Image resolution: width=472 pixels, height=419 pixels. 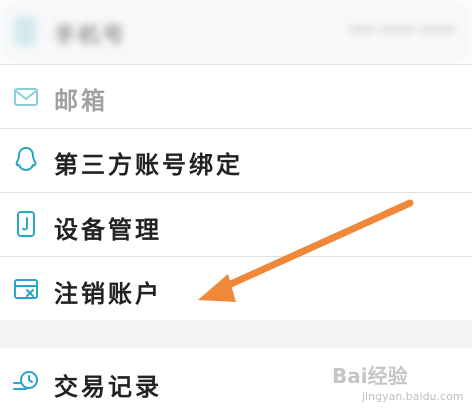 I want to click on transaction-history-icon, so click(x=25, y=380).